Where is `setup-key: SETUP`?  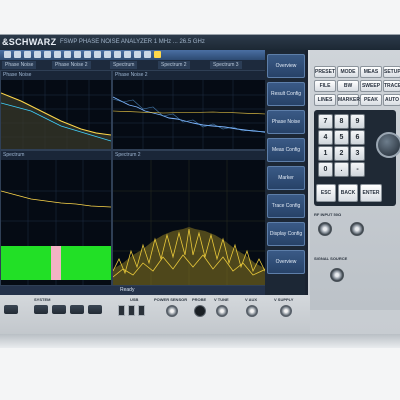 setup-key: SETUP is located at coordinates (391, 72).